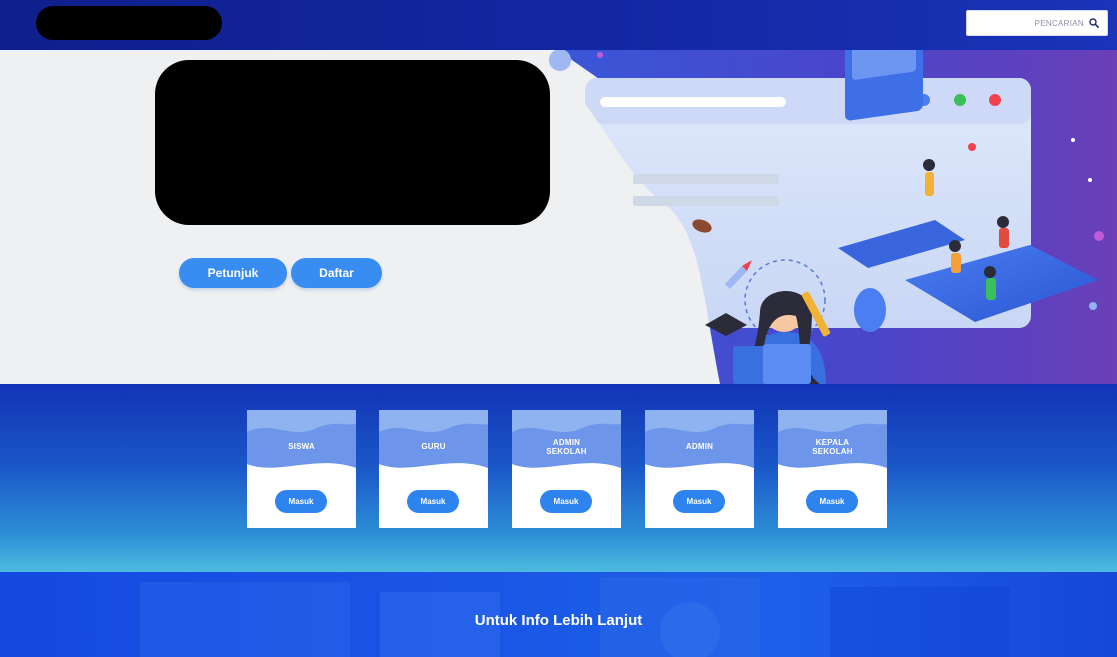 The image size is (1117, 657). What do you see at coordinates (336, 273) in the screenshot?
I see `daftar-button: Daftar` at bounding box center [336, 273].